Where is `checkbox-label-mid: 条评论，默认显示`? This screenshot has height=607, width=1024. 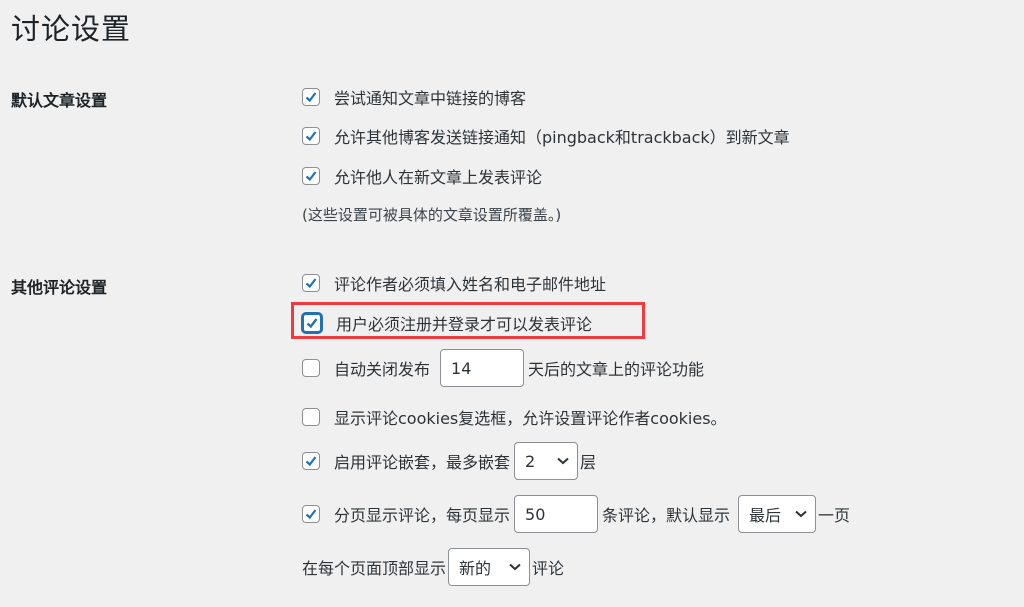 checkbox-label-mid: 条评论，默认显示 is located at coordinates (666, 515).